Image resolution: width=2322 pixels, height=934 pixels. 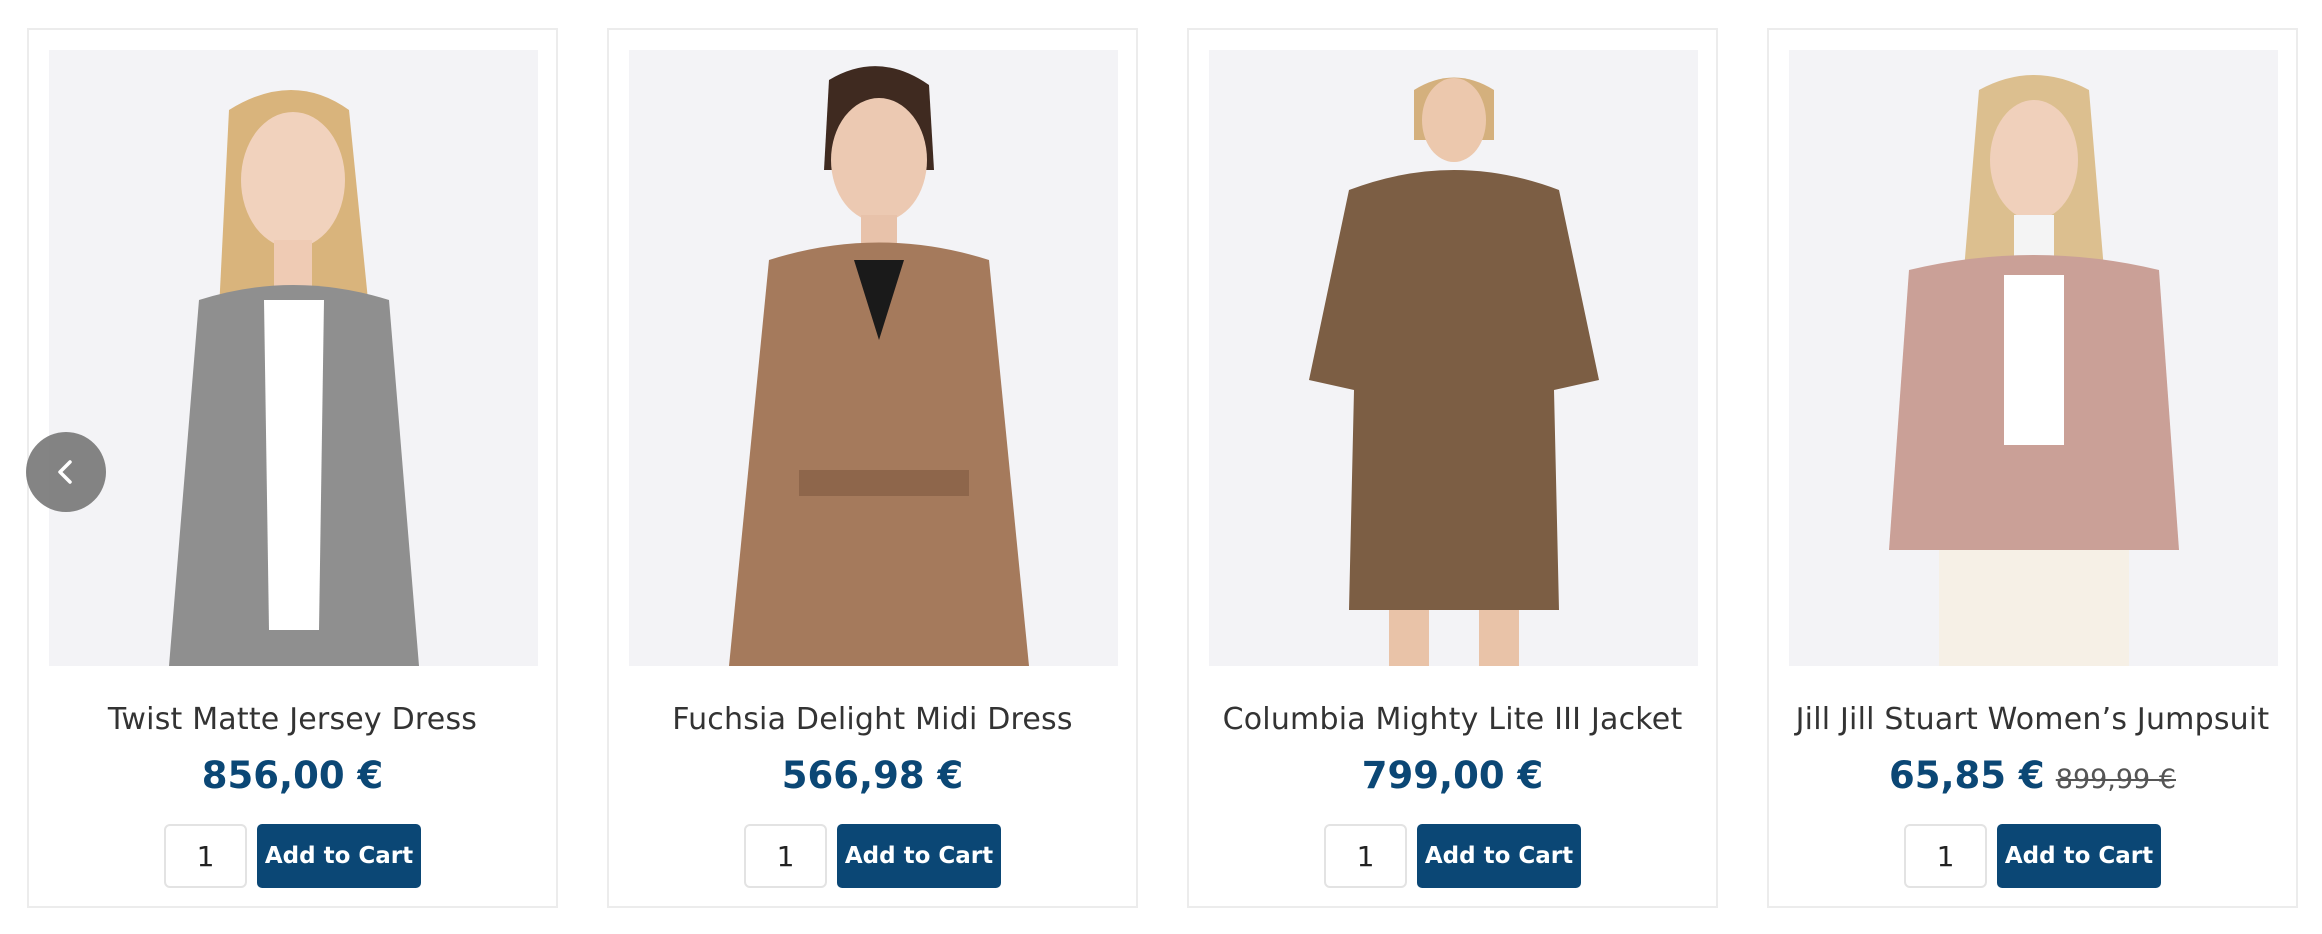 What do you see at coordinates (2115, 779) in the screenshot?
I see `product-old-price: 899,99 €` at bounding box center [2115, 779].